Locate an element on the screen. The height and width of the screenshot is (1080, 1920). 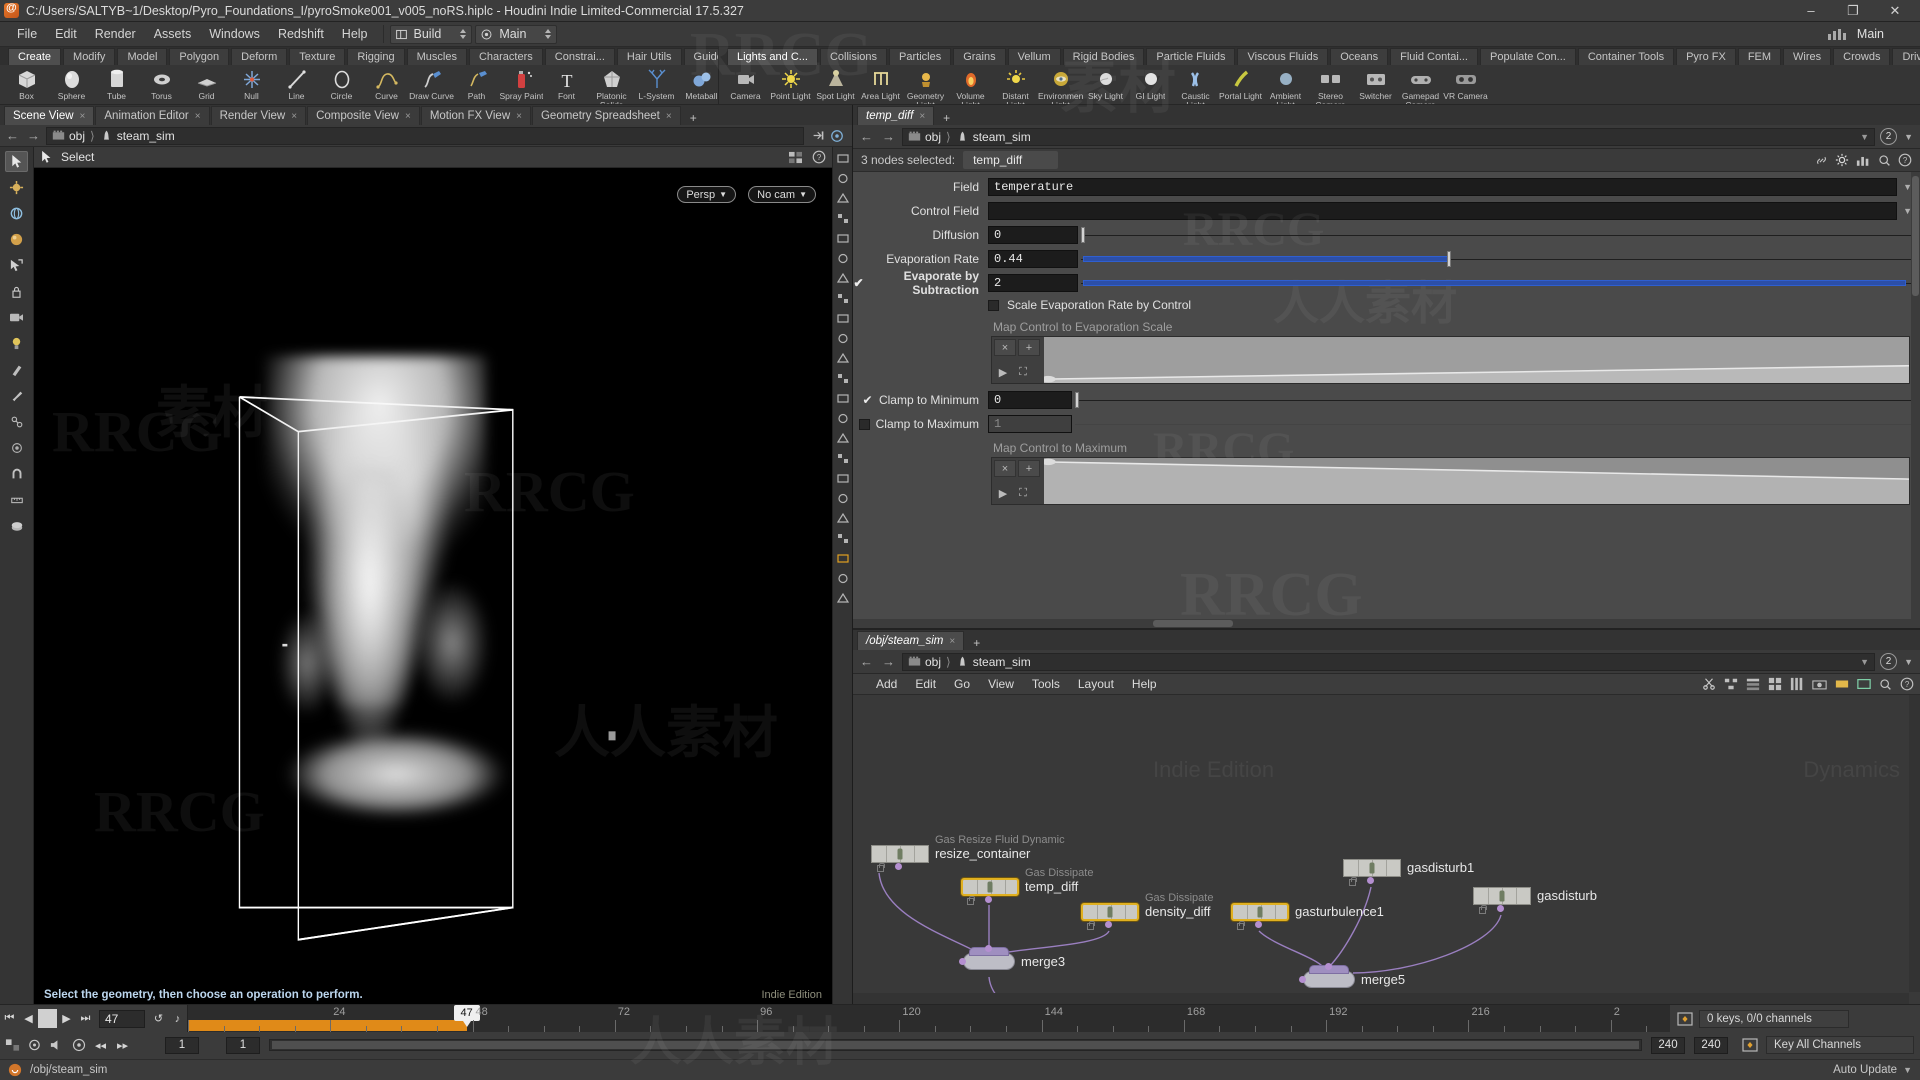
shelf-left-item-torus: Torus is located at coordinates (161, 84).